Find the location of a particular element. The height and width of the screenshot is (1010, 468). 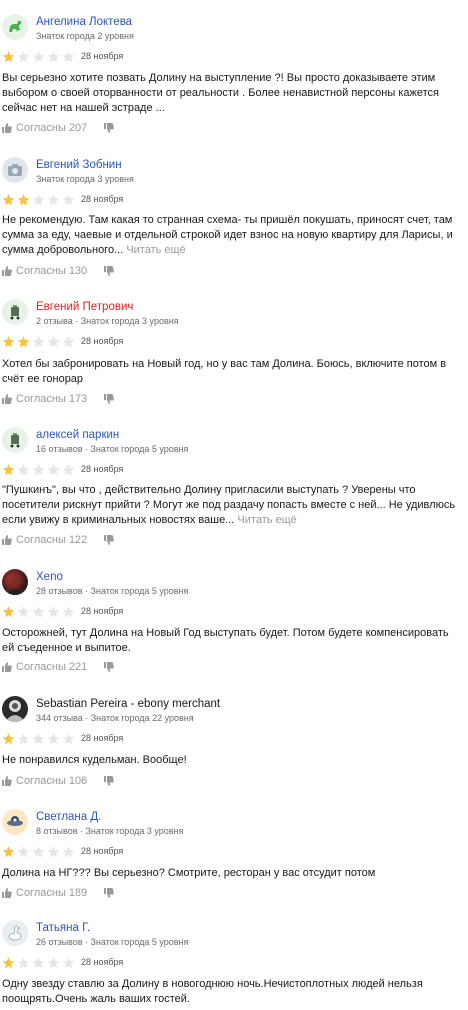

agree-button: Согласны 130 is located at coordinates (44, 271).